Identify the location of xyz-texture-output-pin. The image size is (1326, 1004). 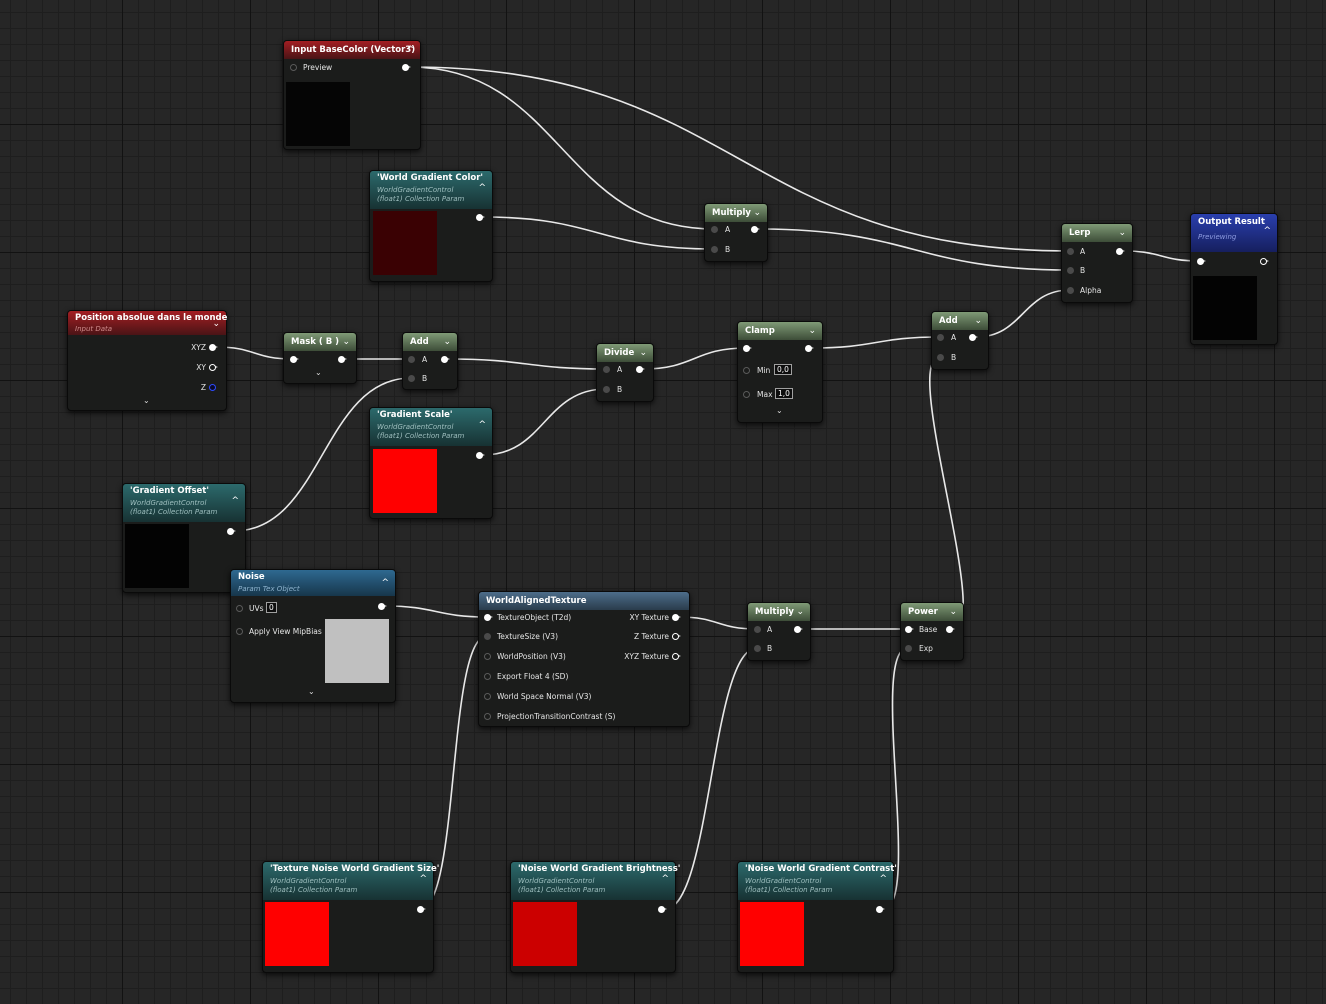
(676, 656).